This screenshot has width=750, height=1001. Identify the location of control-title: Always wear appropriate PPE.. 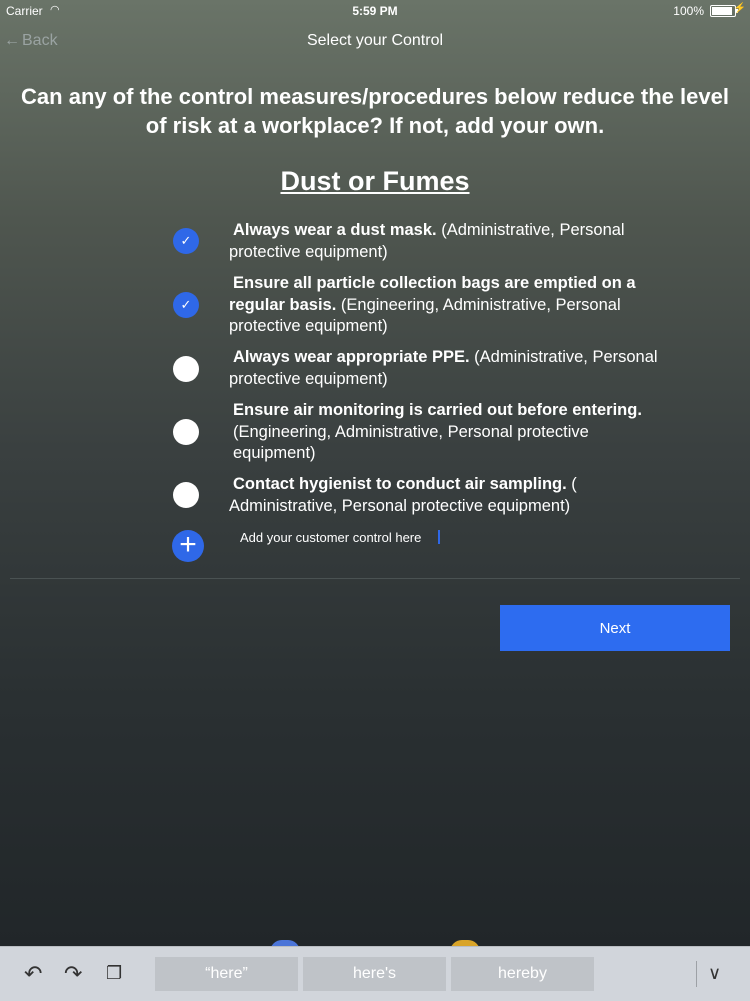
(351, 357).